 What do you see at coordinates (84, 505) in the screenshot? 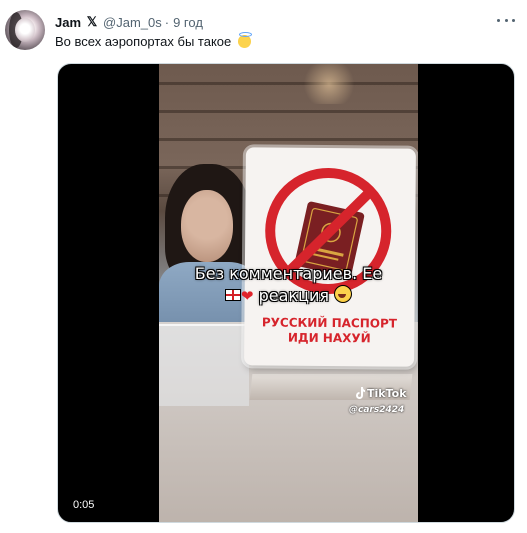
I see `video-duration: 0:05` at bounding box center [84, 505].